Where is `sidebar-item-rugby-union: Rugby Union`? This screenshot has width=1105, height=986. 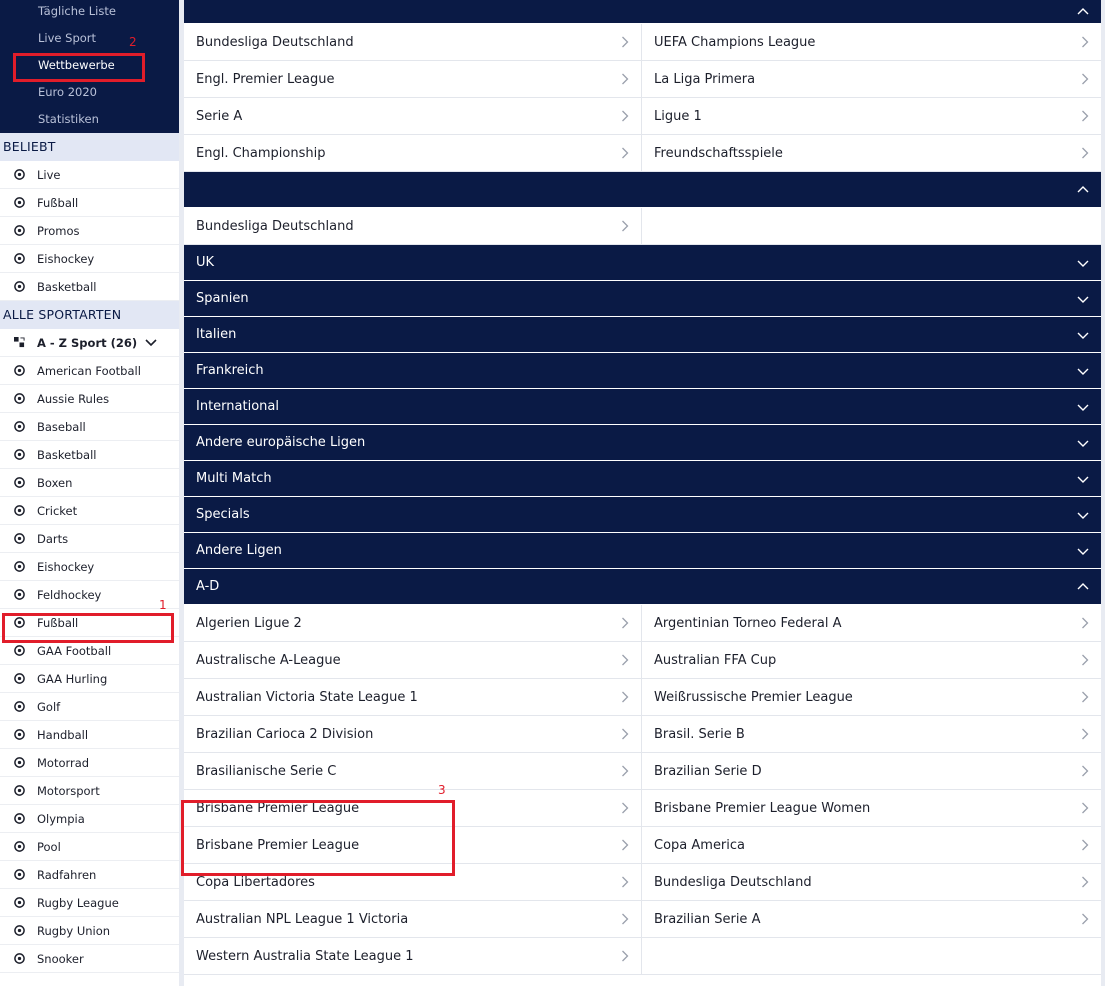 sidebar-item-rugby-union: Rugby Union is located at coordinates (89, 931).